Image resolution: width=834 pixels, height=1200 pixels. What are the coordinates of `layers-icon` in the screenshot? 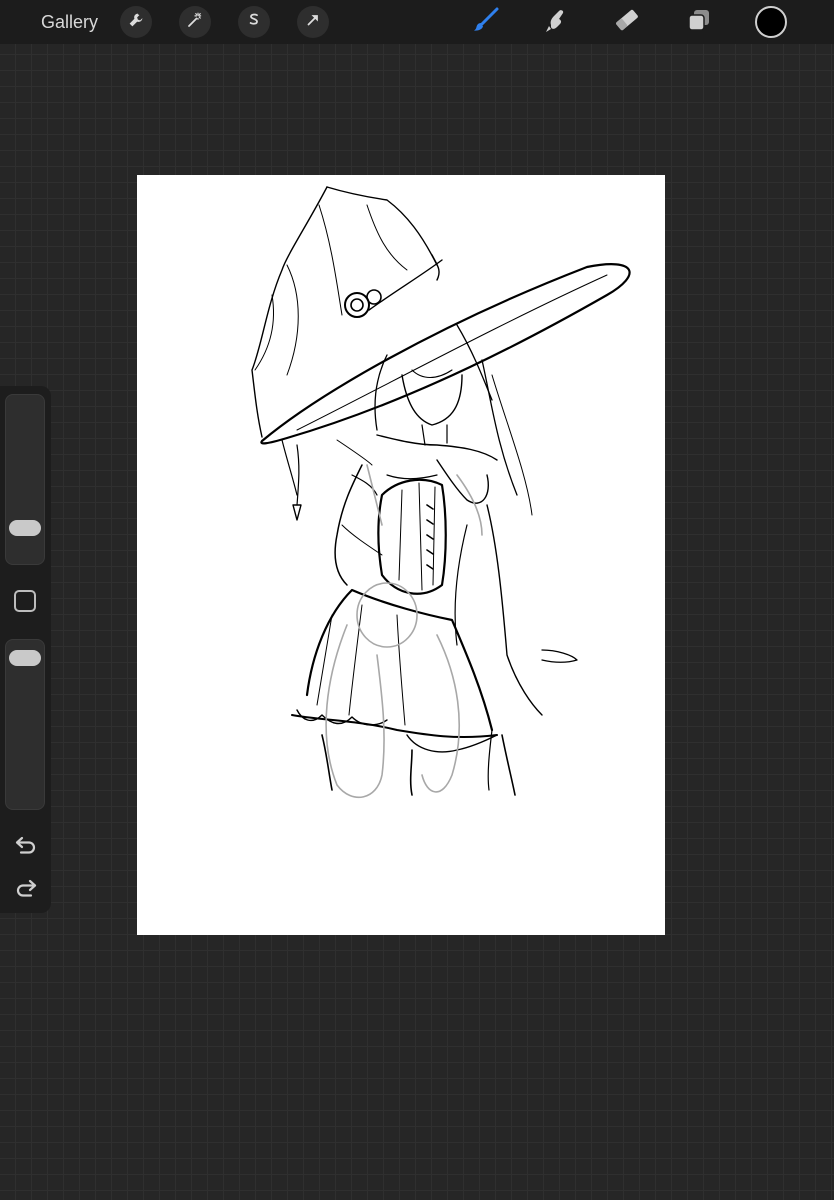 It's located at (699, 22).